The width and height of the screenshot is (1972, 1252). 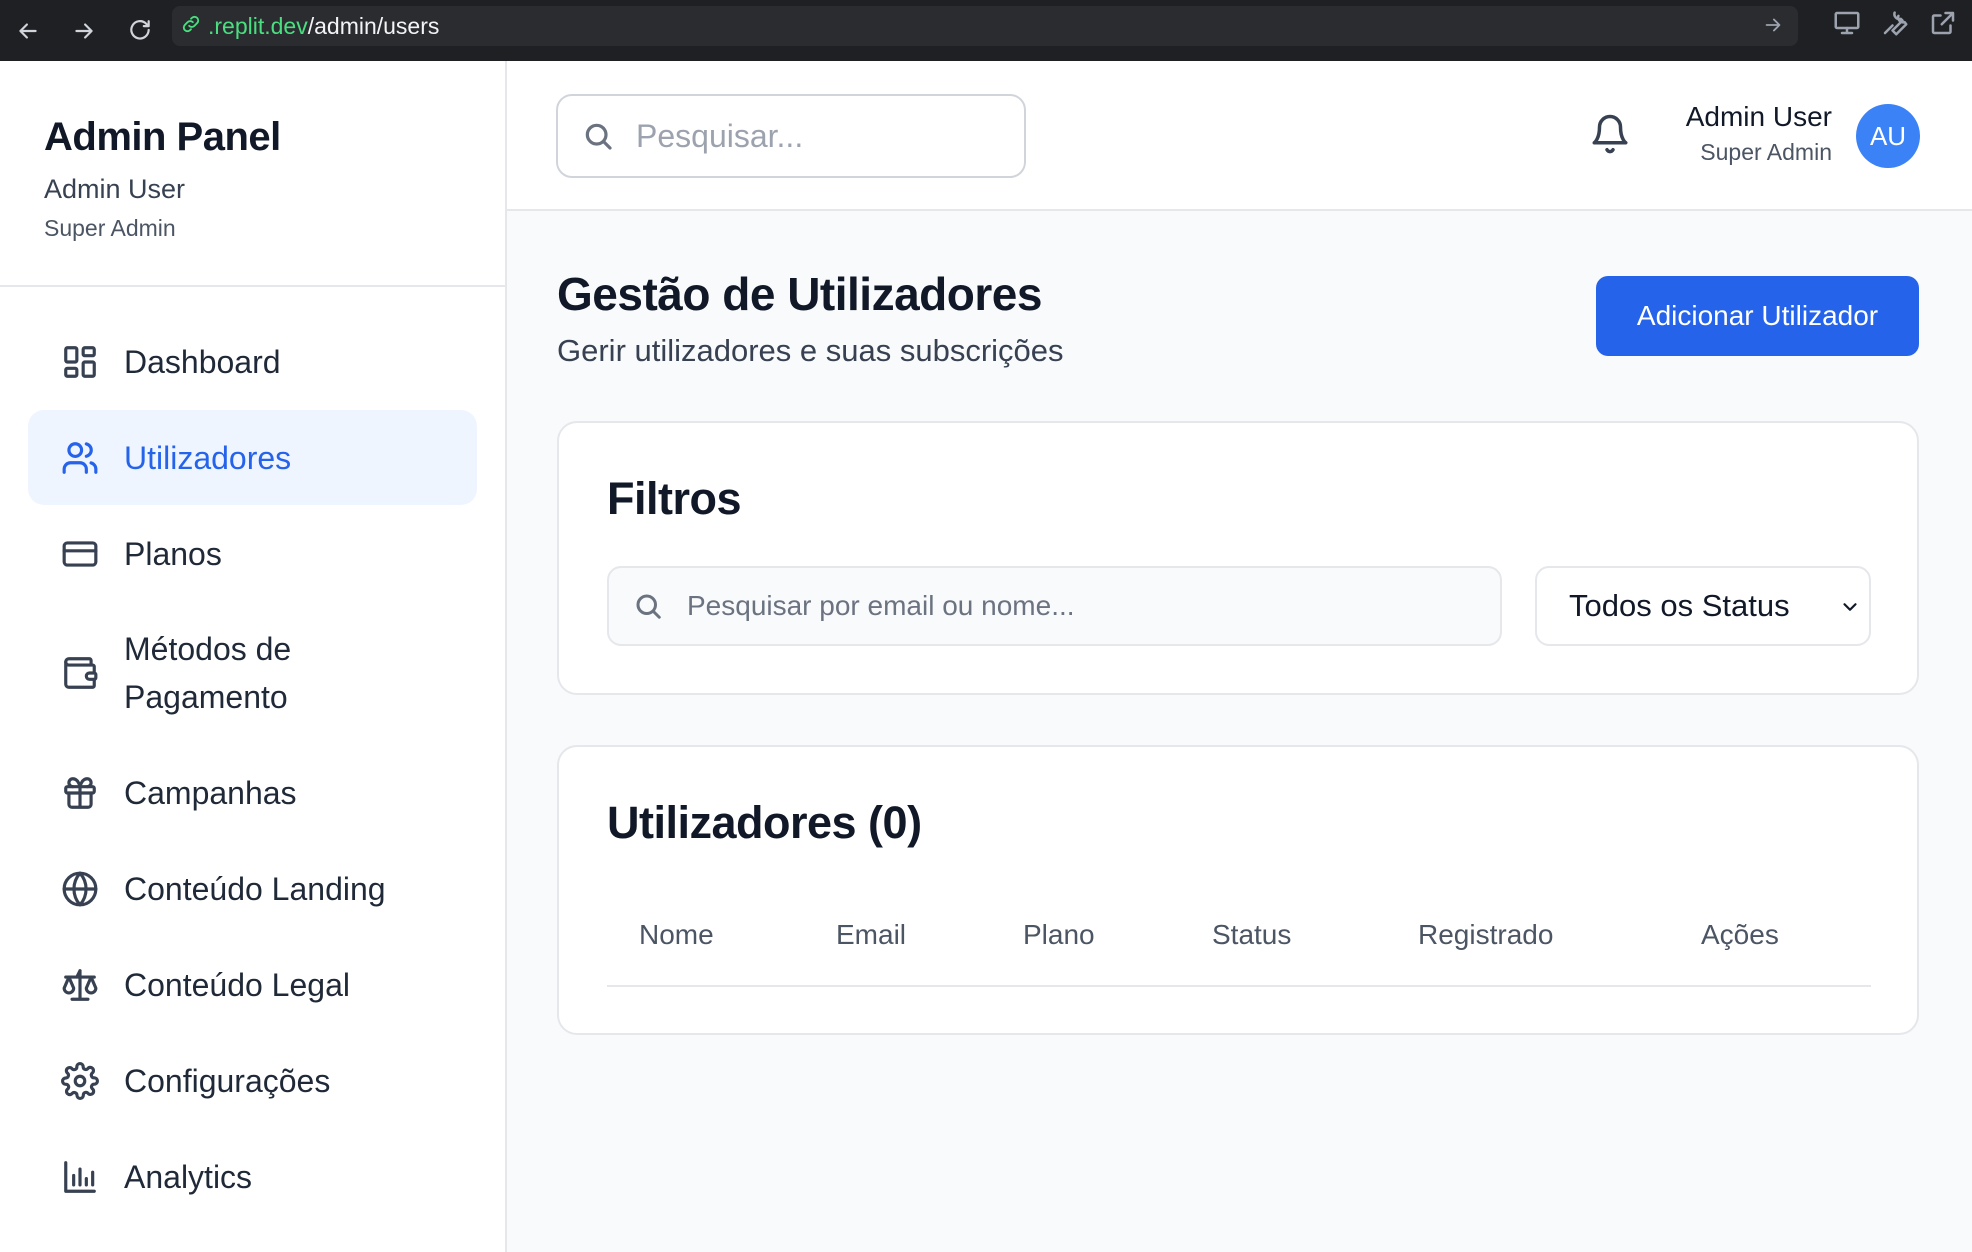 I want to click on wallet-icon, so click(x=80, y=673).